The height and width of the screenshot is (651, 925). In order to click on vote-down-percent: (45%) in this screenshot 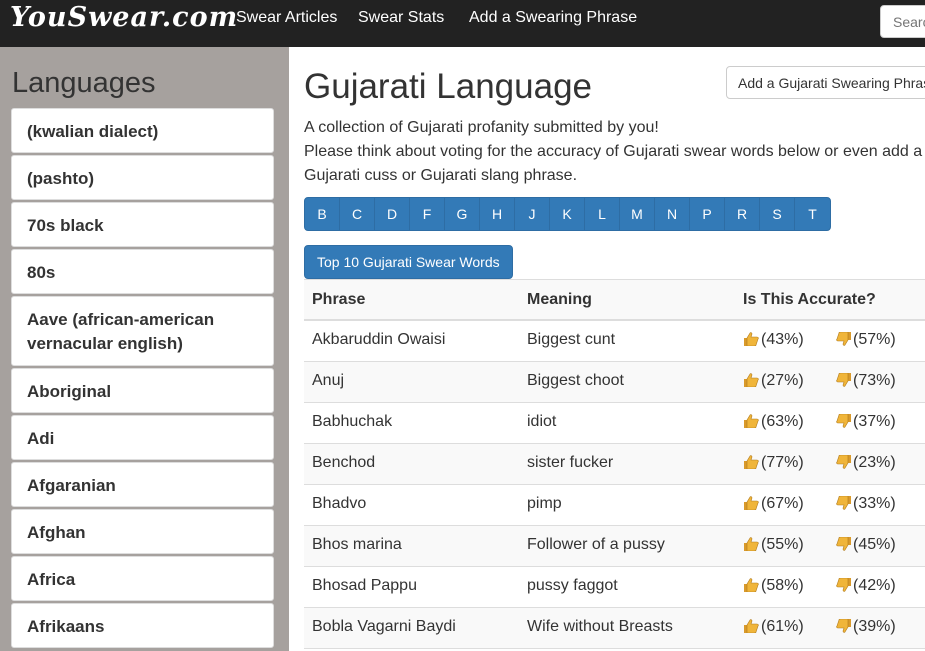, I will do `click(874, 544)`.